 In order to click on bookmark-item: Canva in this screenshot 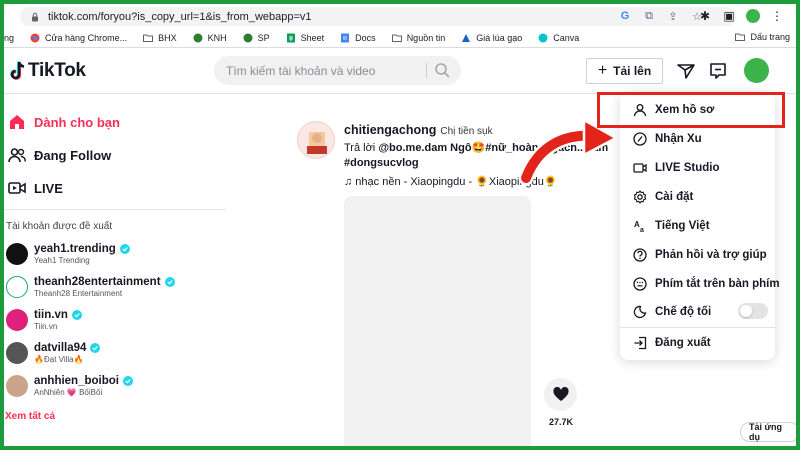, I will do `click(558, 38)`.